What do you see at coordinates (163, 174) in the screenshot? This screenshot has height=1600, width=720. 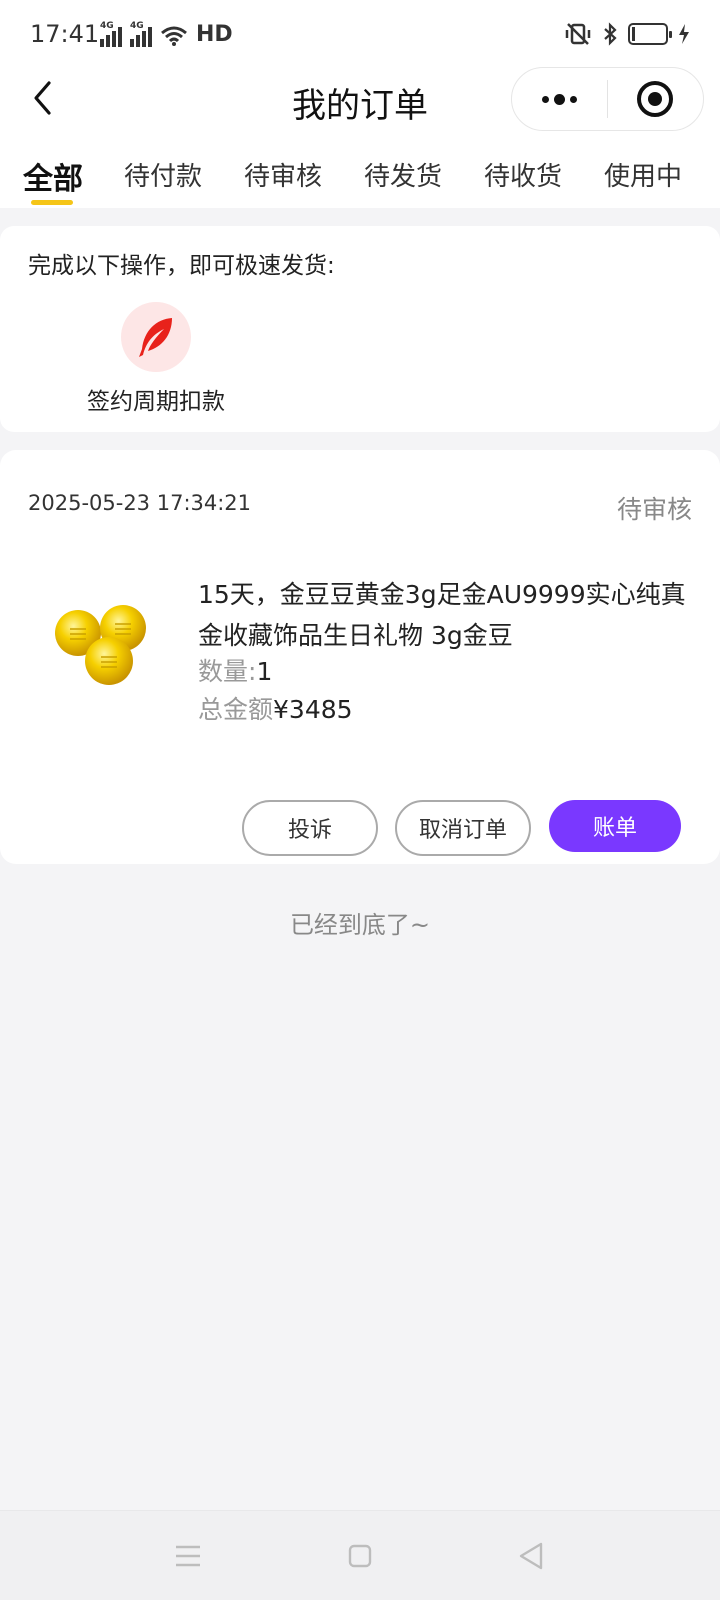 I see `tab-pending-payment: 待付款` at bounding box center [163, 174].